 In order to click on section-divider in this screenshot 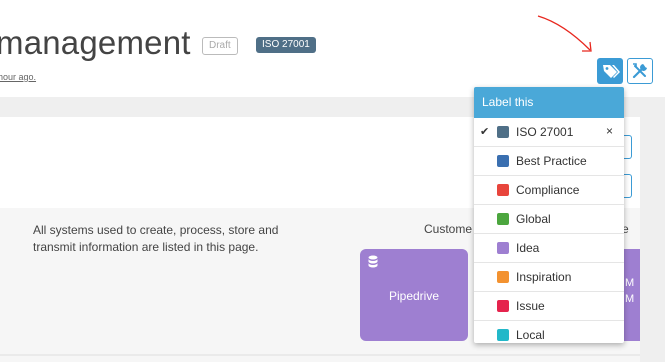, I will do `click(320, 355)`.